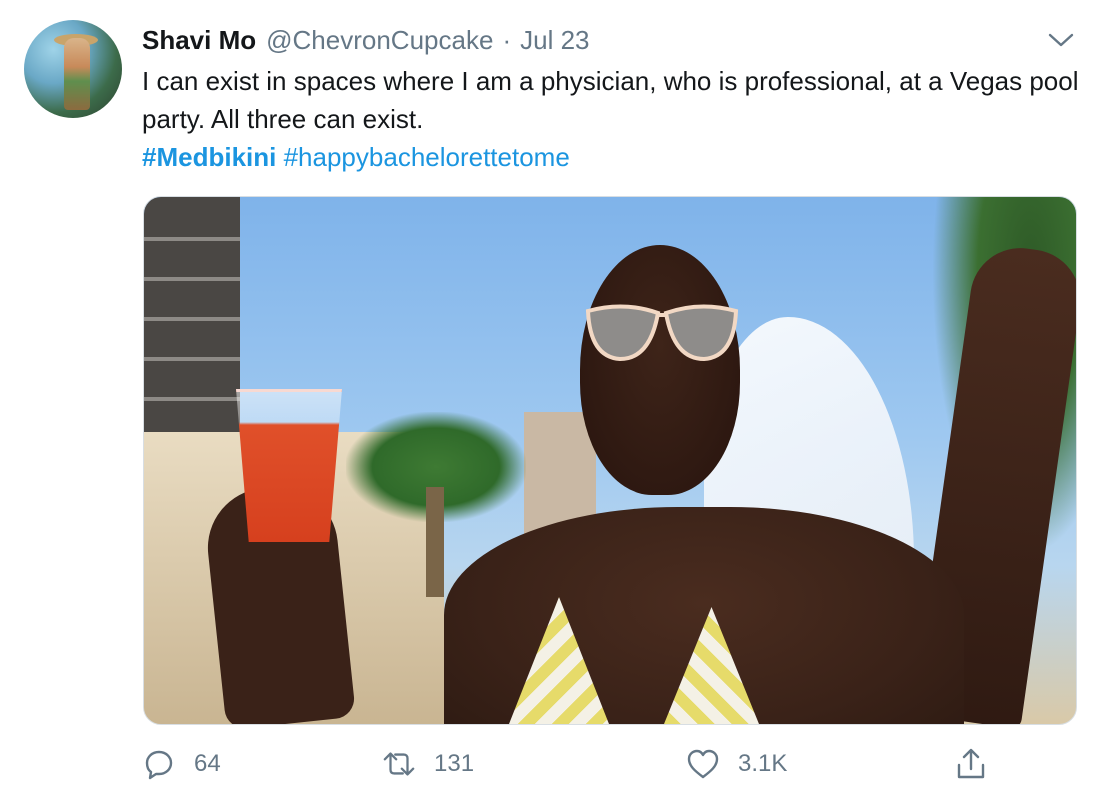  I want to click on tweet-date: Jul 23, so click(554, 40).